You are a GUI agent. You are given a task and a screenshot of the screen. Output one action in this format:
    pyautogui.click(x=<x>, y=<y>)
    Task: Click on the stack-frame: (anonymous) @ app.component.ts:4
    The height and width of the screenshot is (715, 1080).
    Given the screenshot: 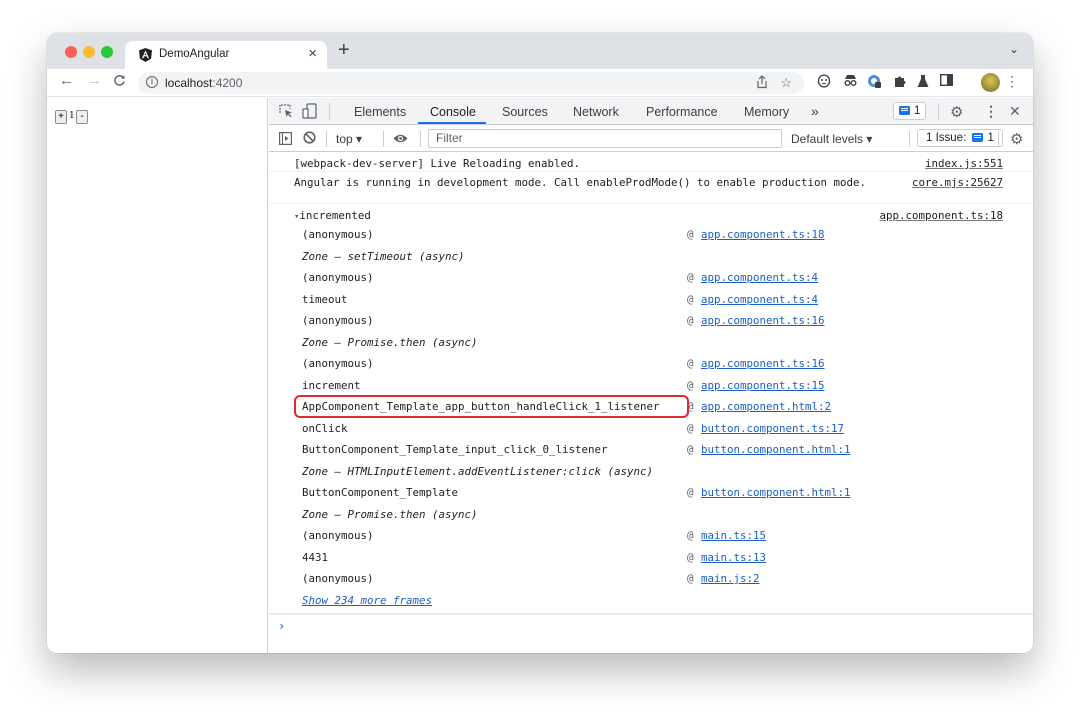 What is the action you would take?
    pyautogui.click(x=651, y=278)
    